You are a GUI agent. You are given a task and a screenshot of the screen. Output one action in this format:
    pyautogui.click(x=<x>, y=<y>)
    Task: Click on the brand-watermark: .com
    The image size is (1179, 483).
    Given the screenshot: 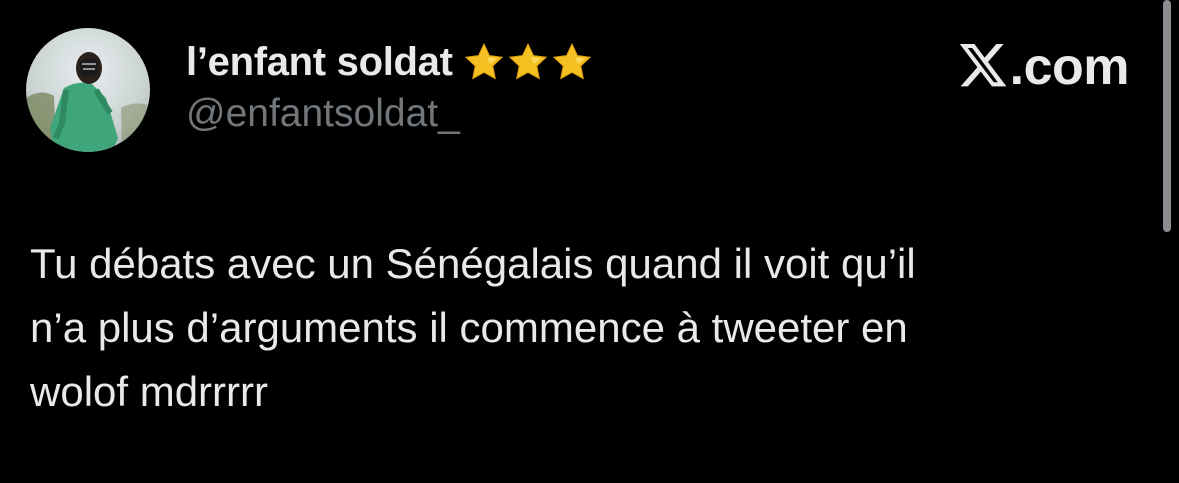 What is the action you would take?
    pyautogui.click(x=1044, y=67)
    